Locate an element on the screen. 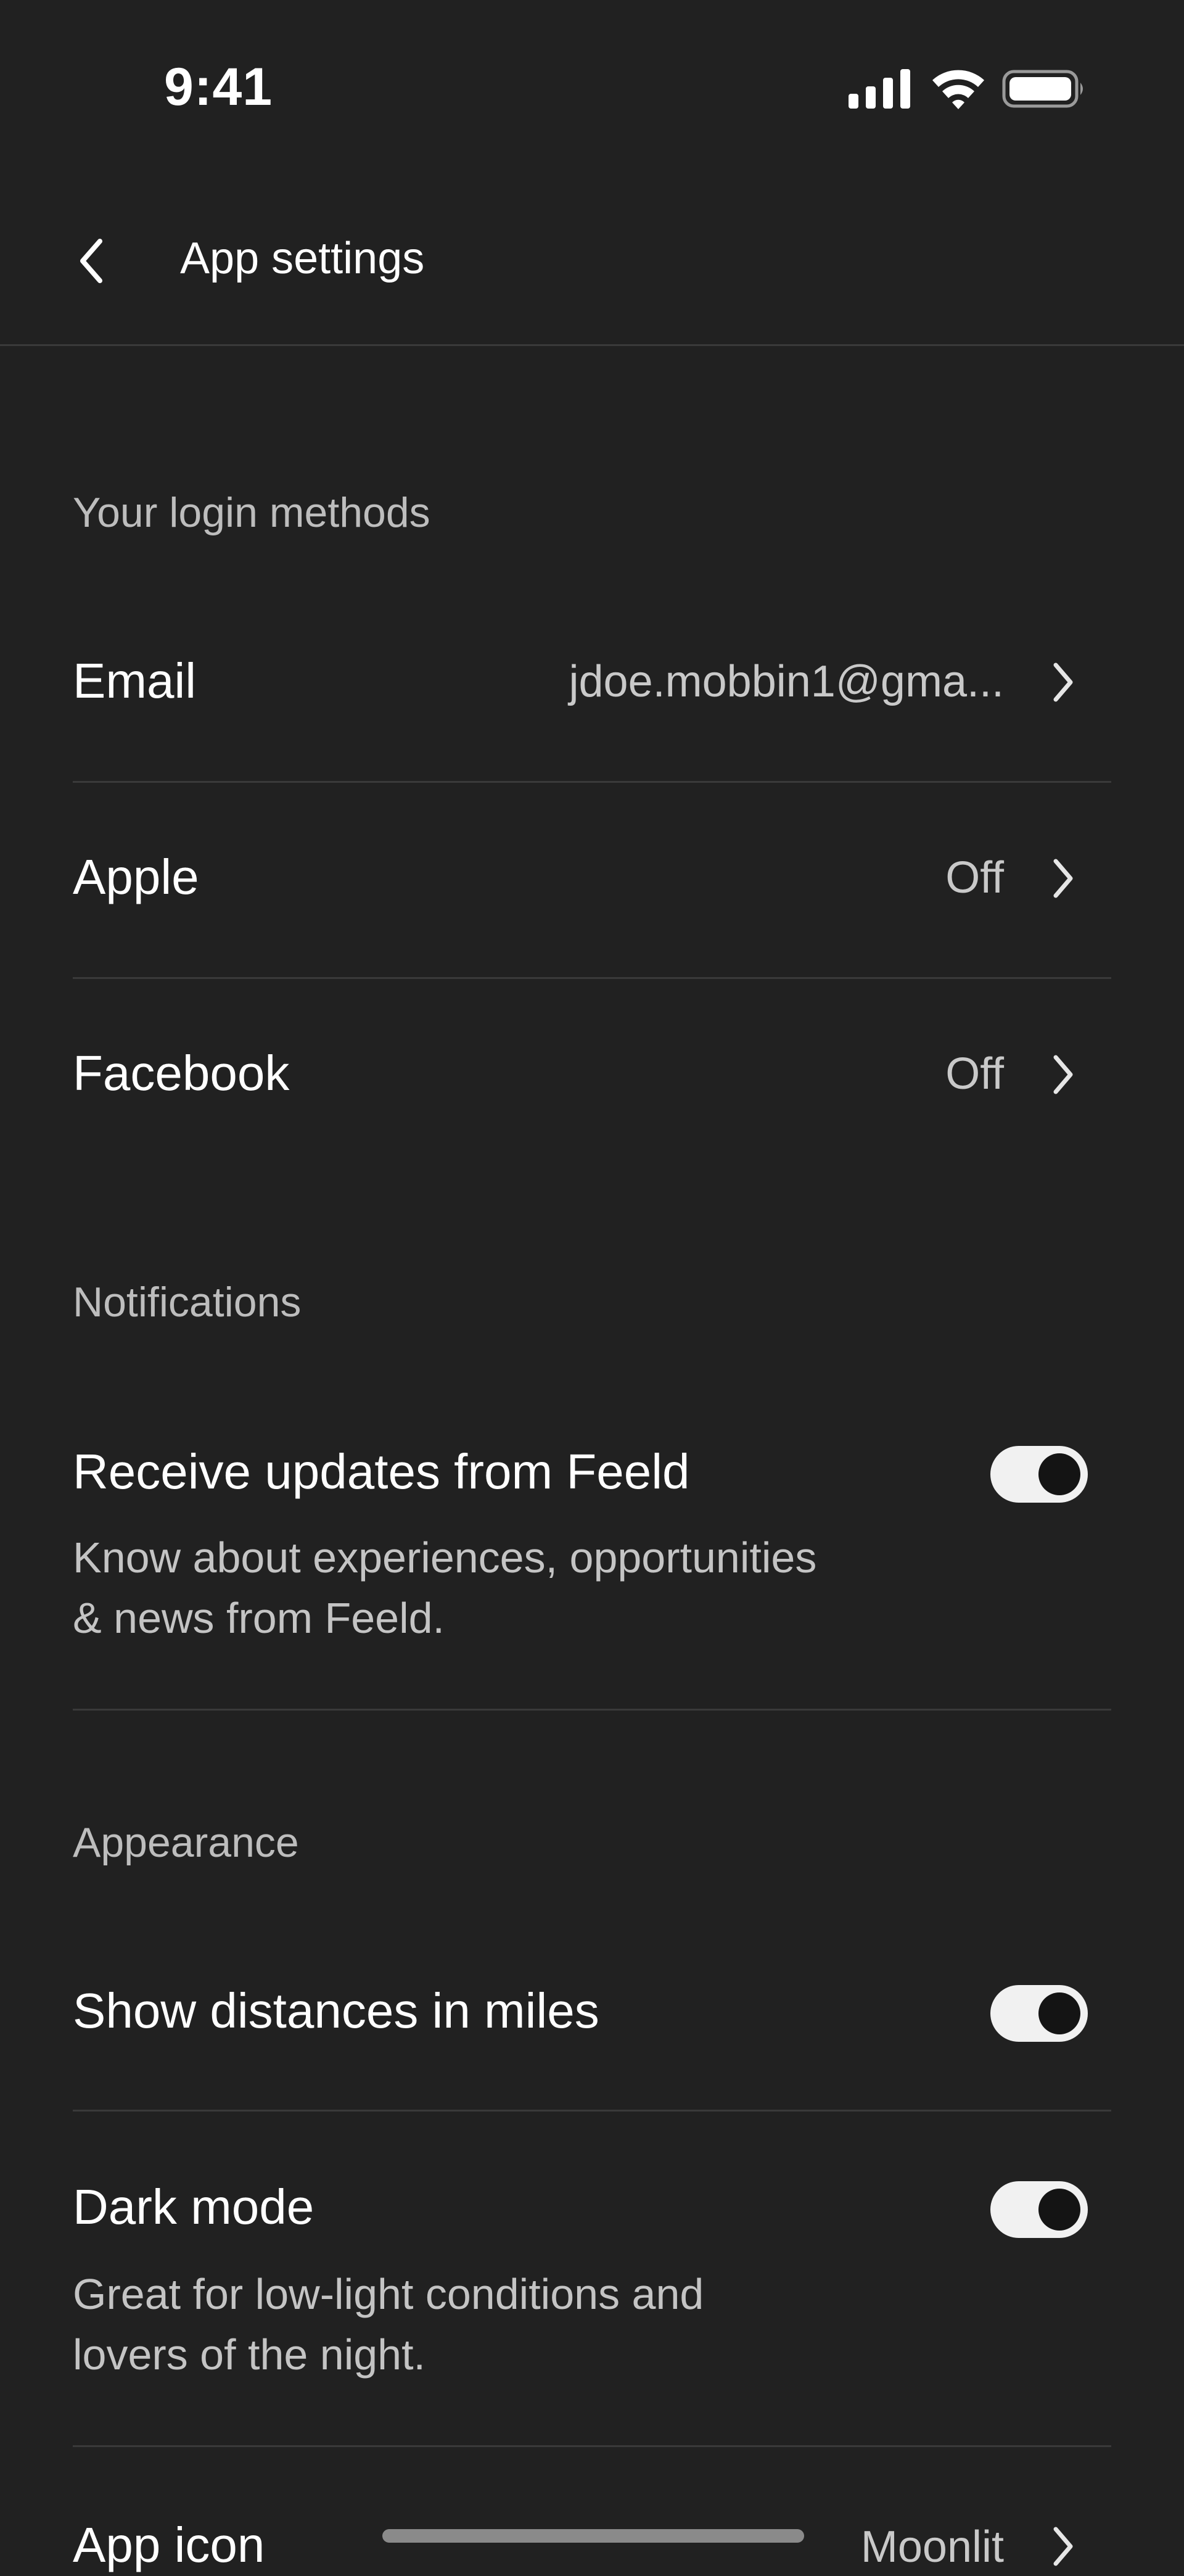  login-facebook-row: Facebook Off is located at coordinates (592, 1077).